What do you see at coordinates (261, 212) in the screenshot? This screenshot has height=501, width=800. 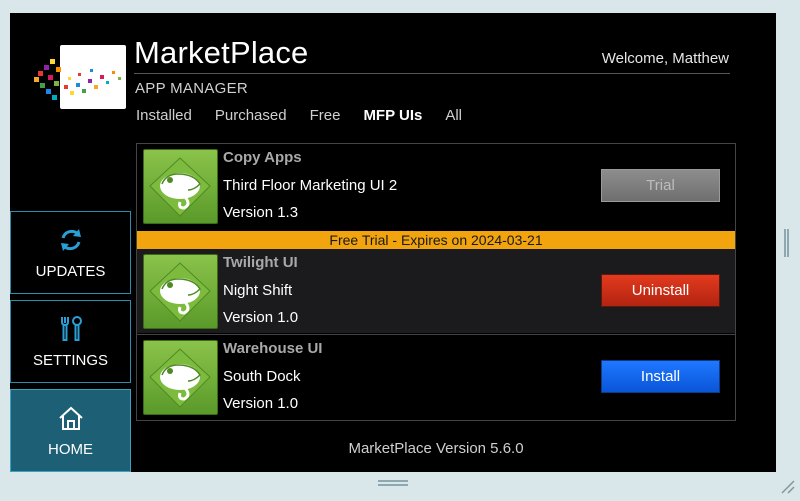 I see `app-version: Version 1.3` at bounding box center [261, 212].